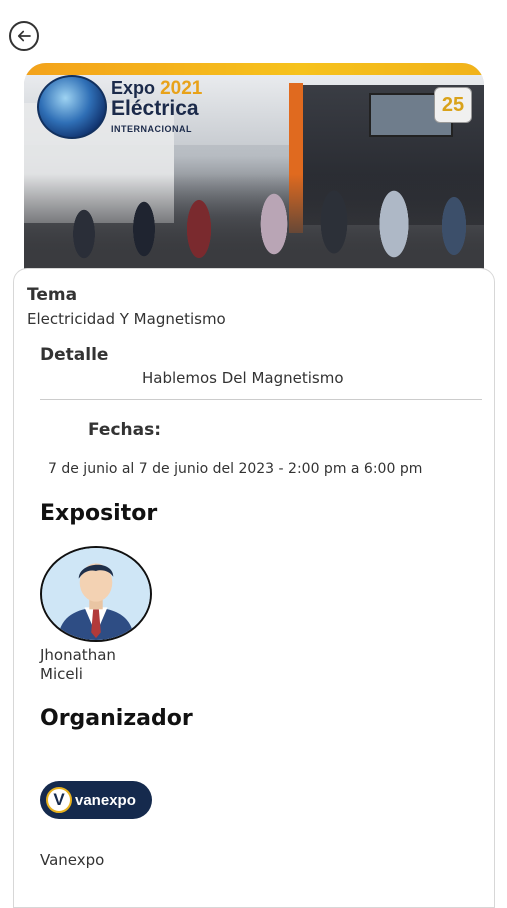 The image size is (507, 908). Describe the element at coordinates (61, 674) in the screenshot. I see `expositor-last-name: Miceli` at that location.